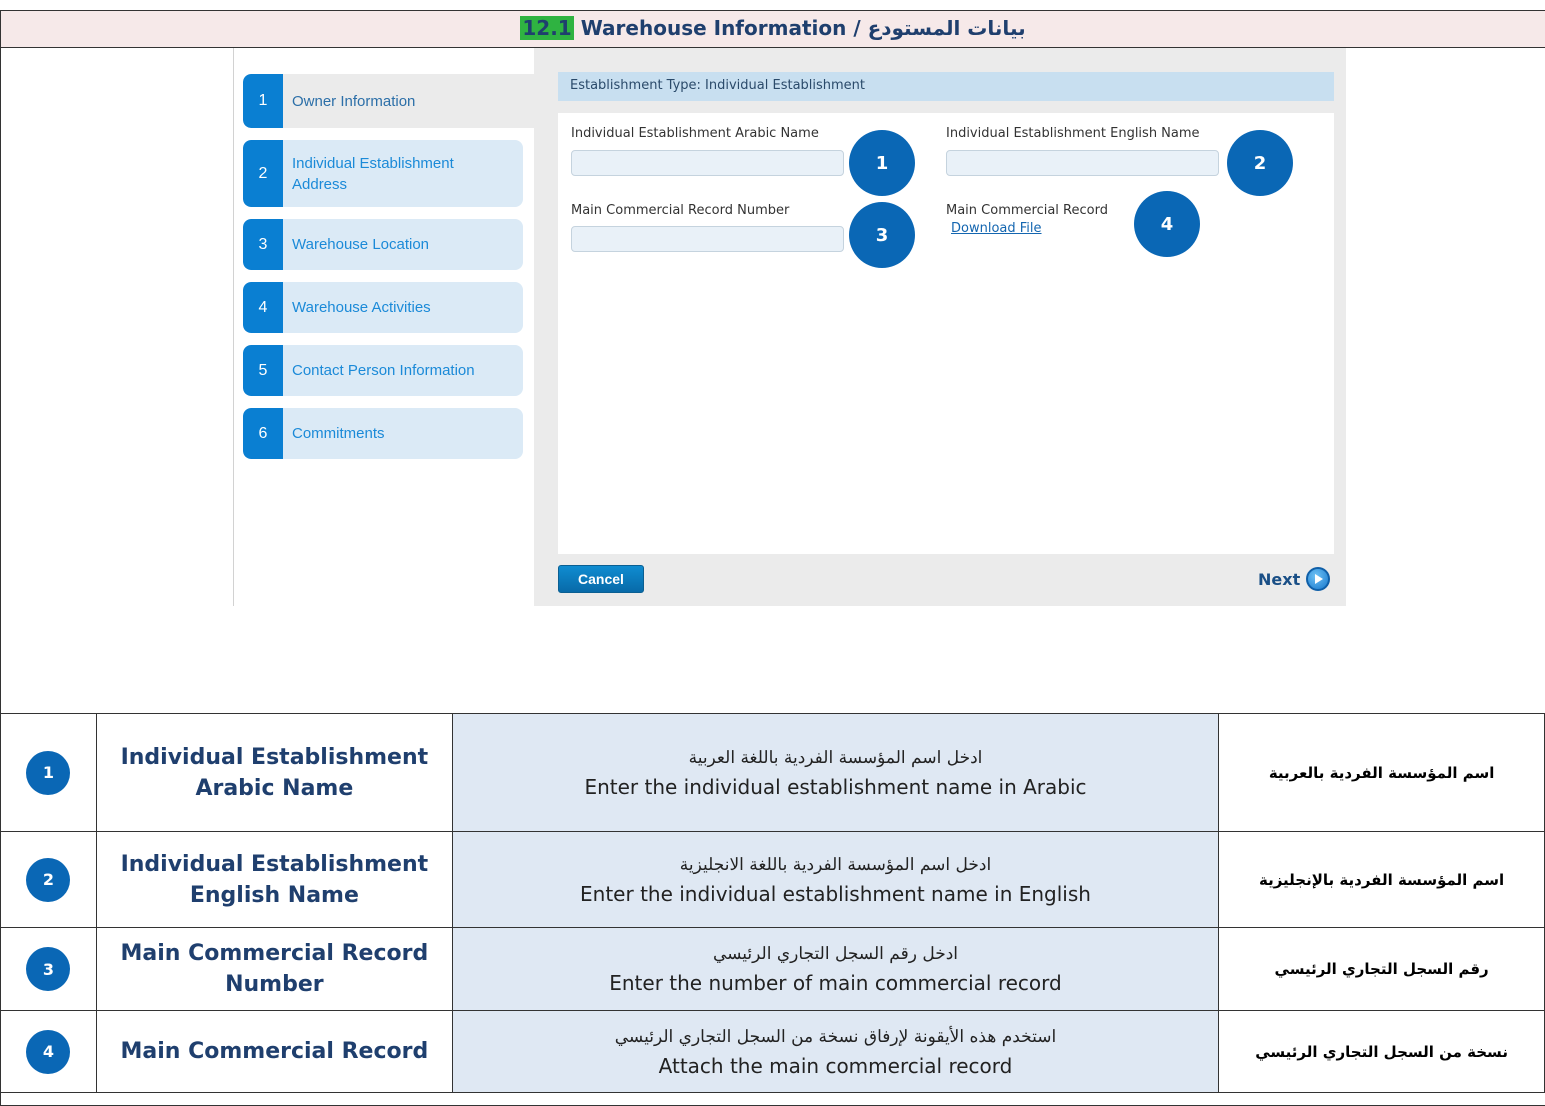  What do you see at coordinates (882, 163) in the screenshot?
I see `callout-marker: 1` at bounding box center [882, 163].